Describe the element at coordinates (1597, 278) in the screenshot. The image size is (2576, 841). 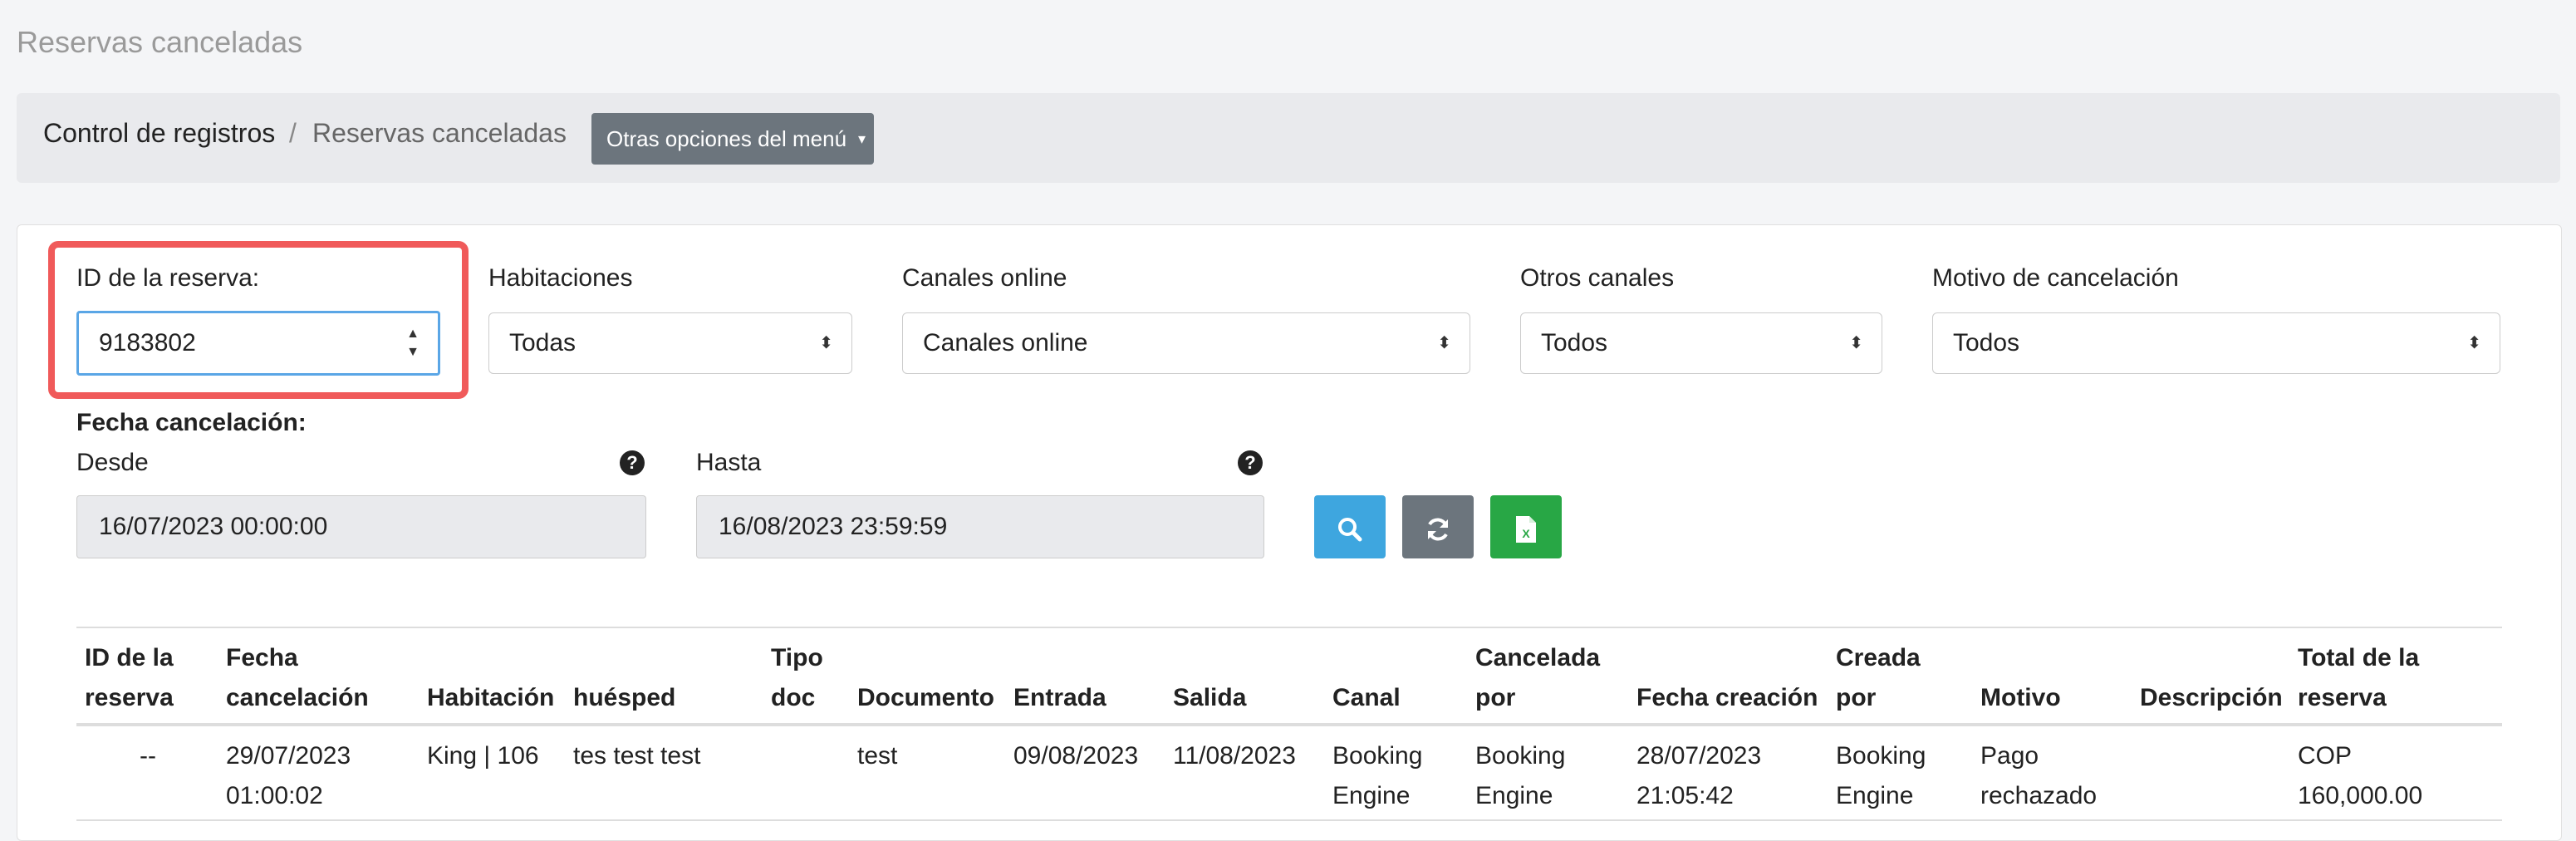
I see `other-channels-label: Otros canales` at that location.